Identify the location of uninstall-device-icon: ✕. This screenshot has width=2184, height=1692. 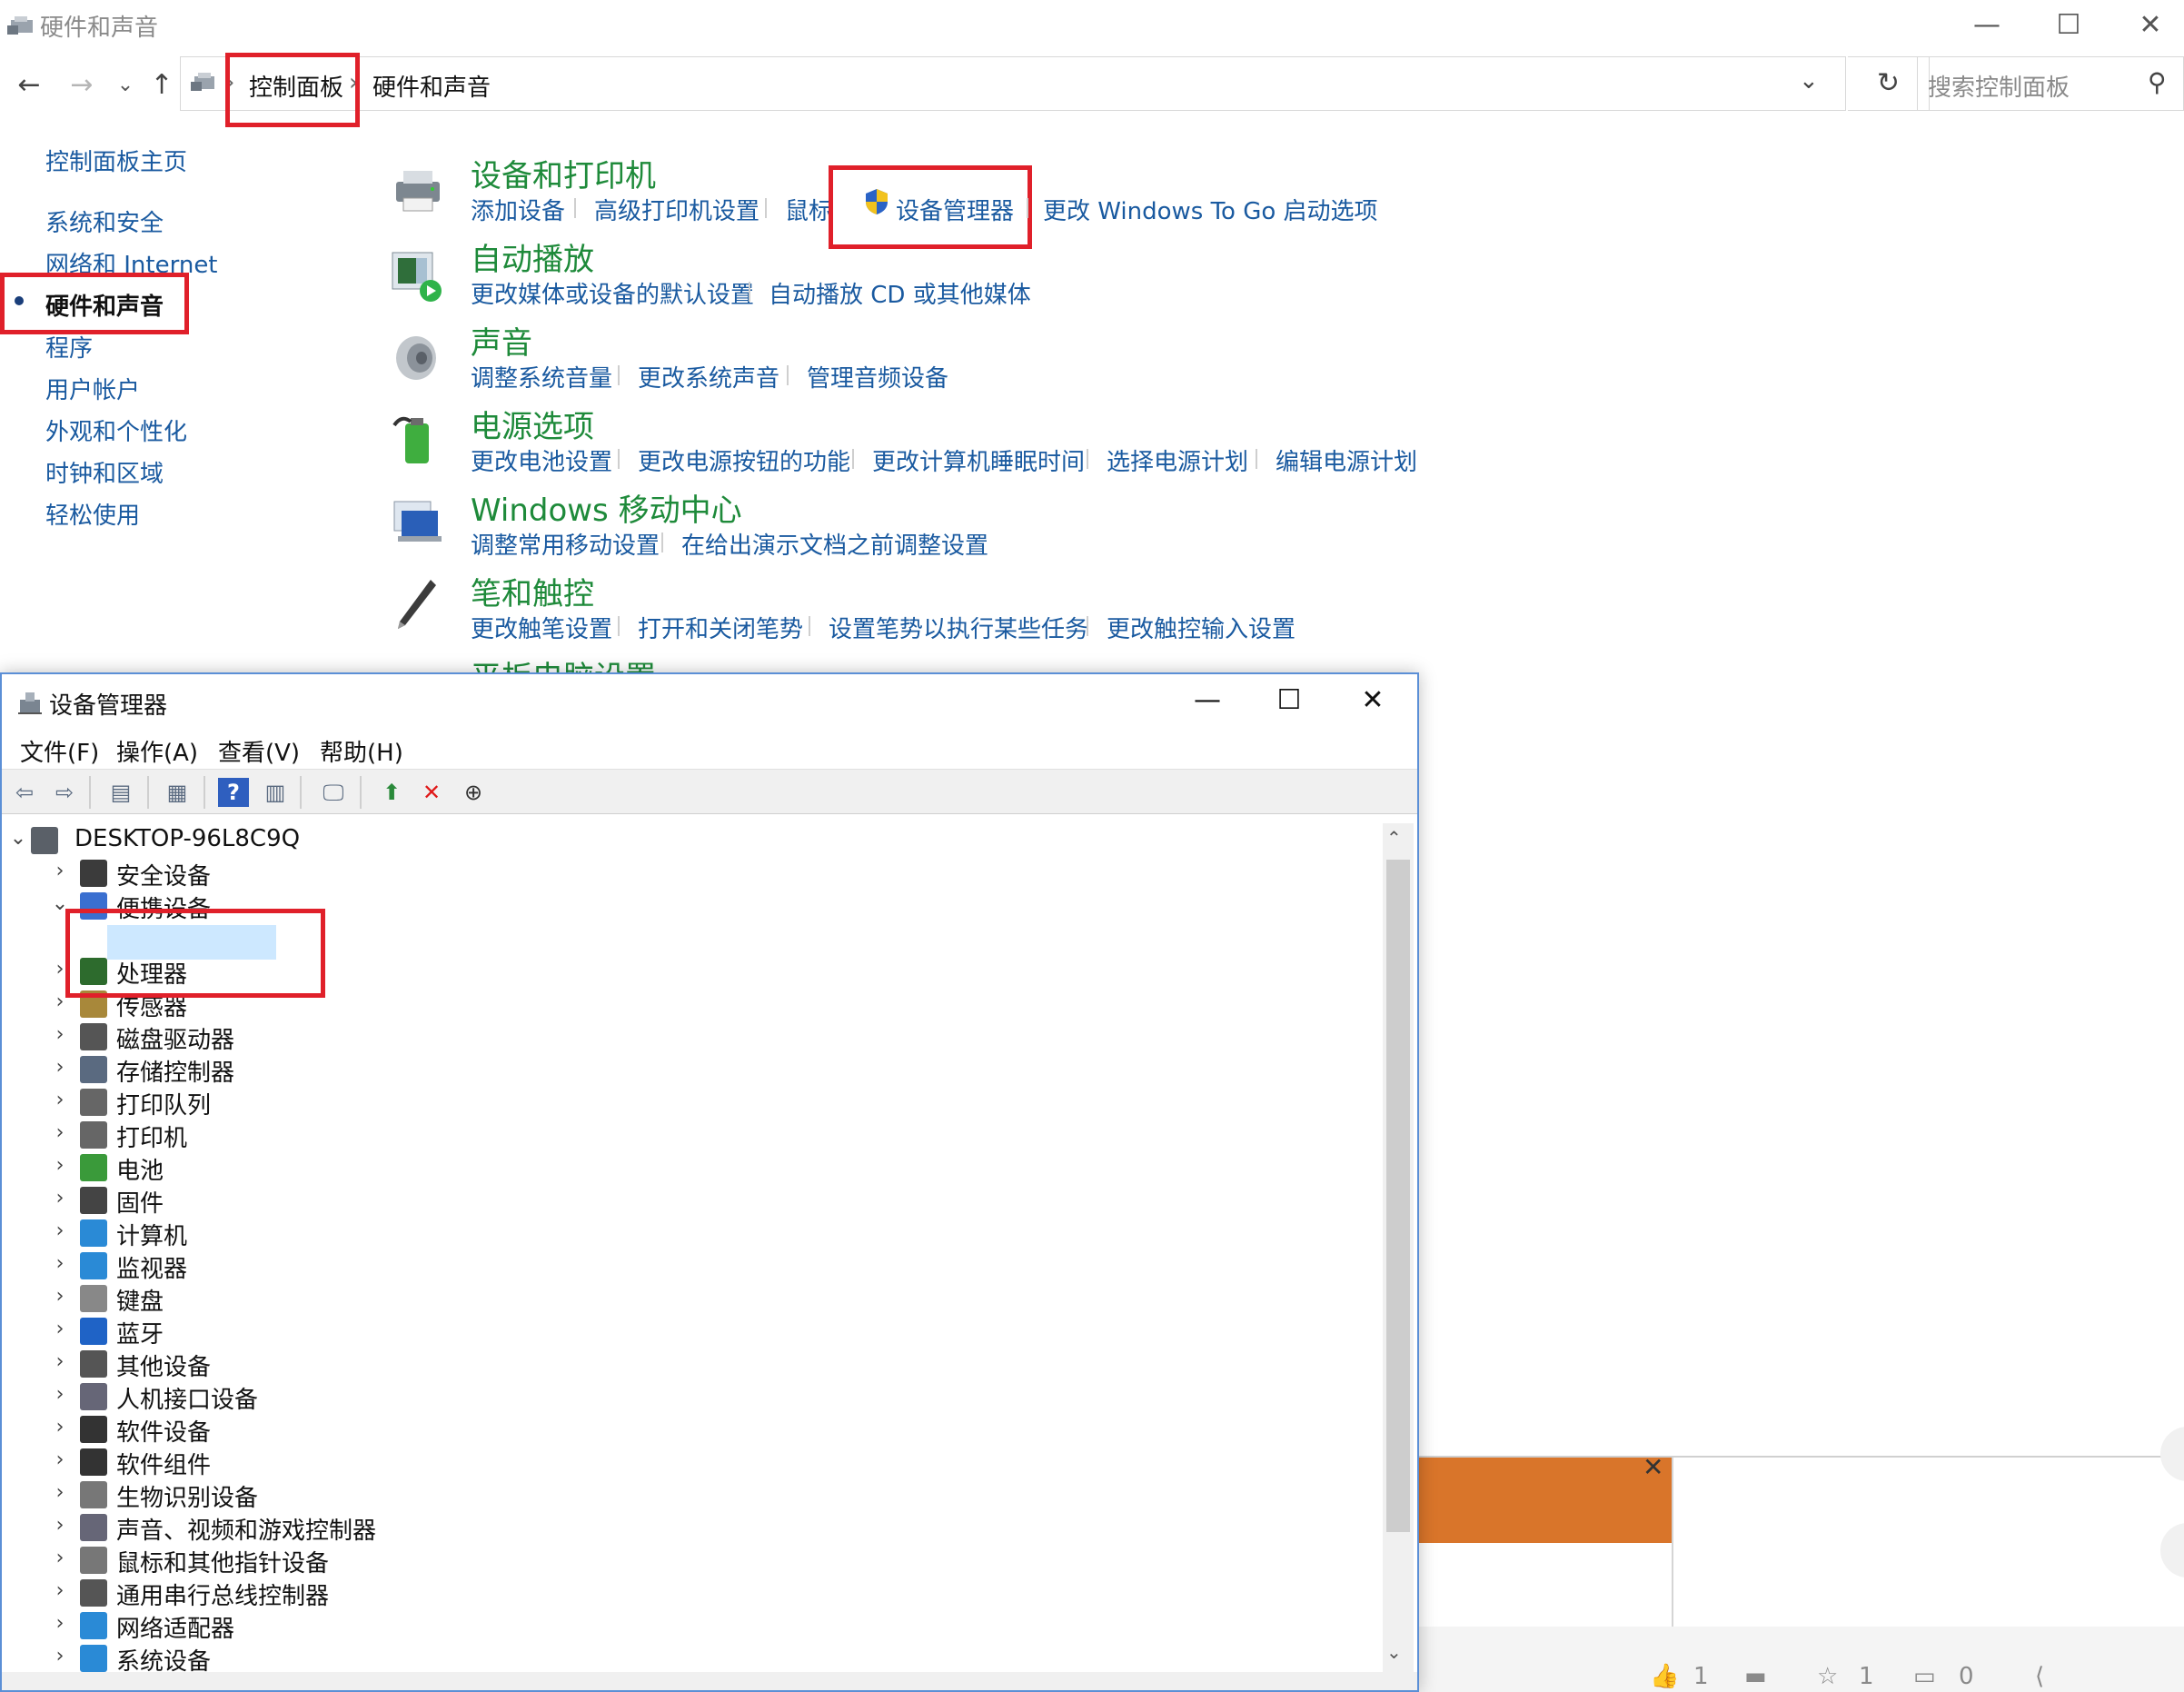
(431, 792).